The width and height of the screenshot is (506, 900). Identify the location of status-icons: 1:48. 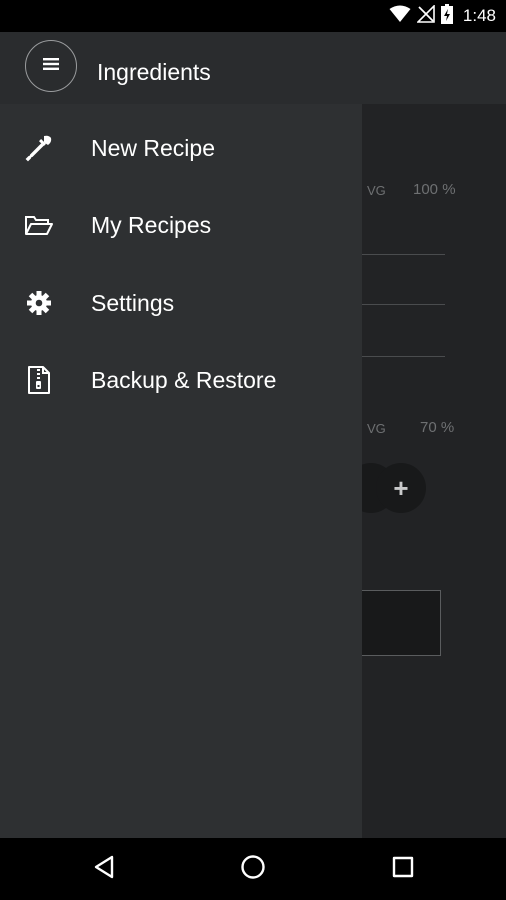
(442, 16).